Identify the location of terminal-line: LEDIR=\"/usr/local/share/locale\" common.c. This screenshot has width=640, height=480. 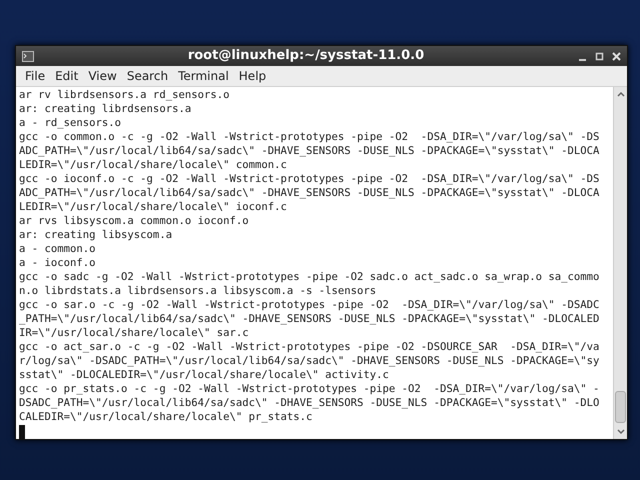
(153, 165).